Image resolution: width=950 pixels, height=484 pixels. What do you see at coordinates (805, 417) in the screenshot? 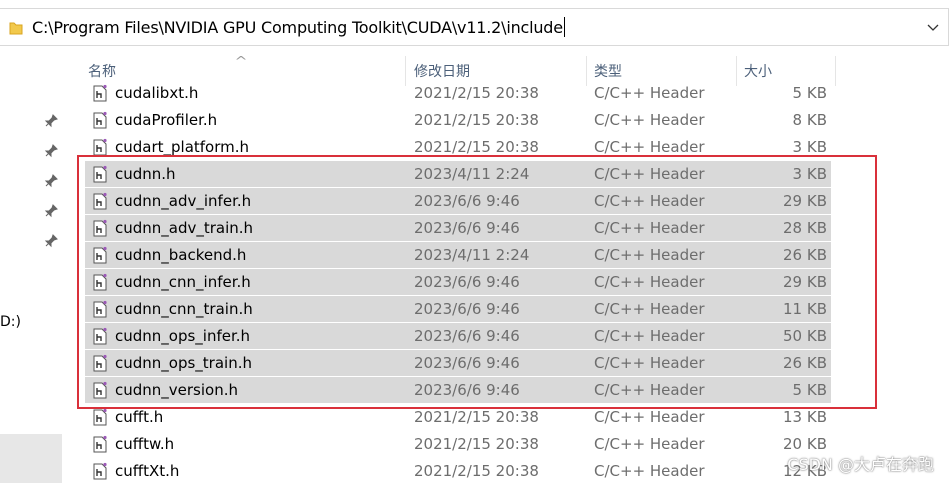
I see `file-size: 13 KB` at bounding box center [805, 417].